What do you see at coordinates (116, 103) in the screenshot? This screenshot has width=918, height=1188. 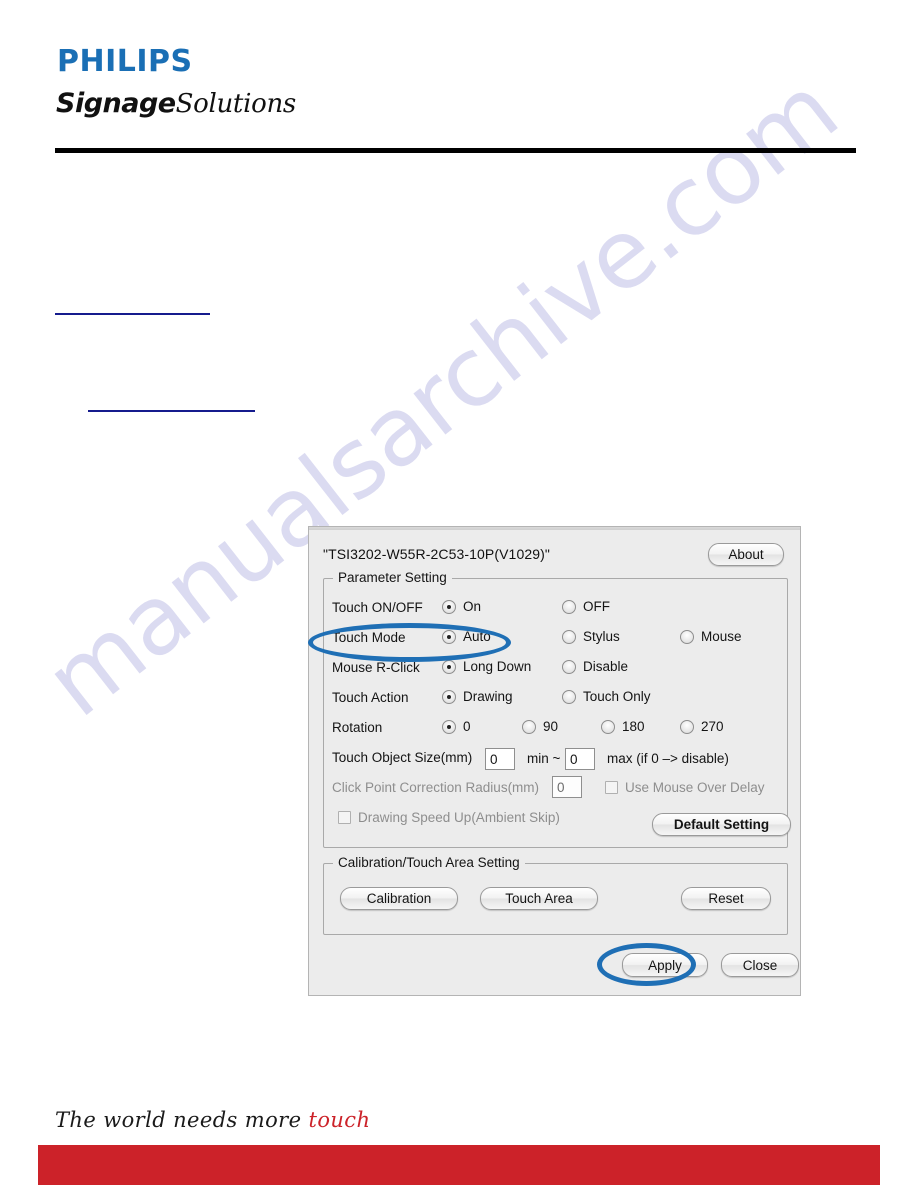 I see `signage-word: Signage` at bounding box center [116, 103].